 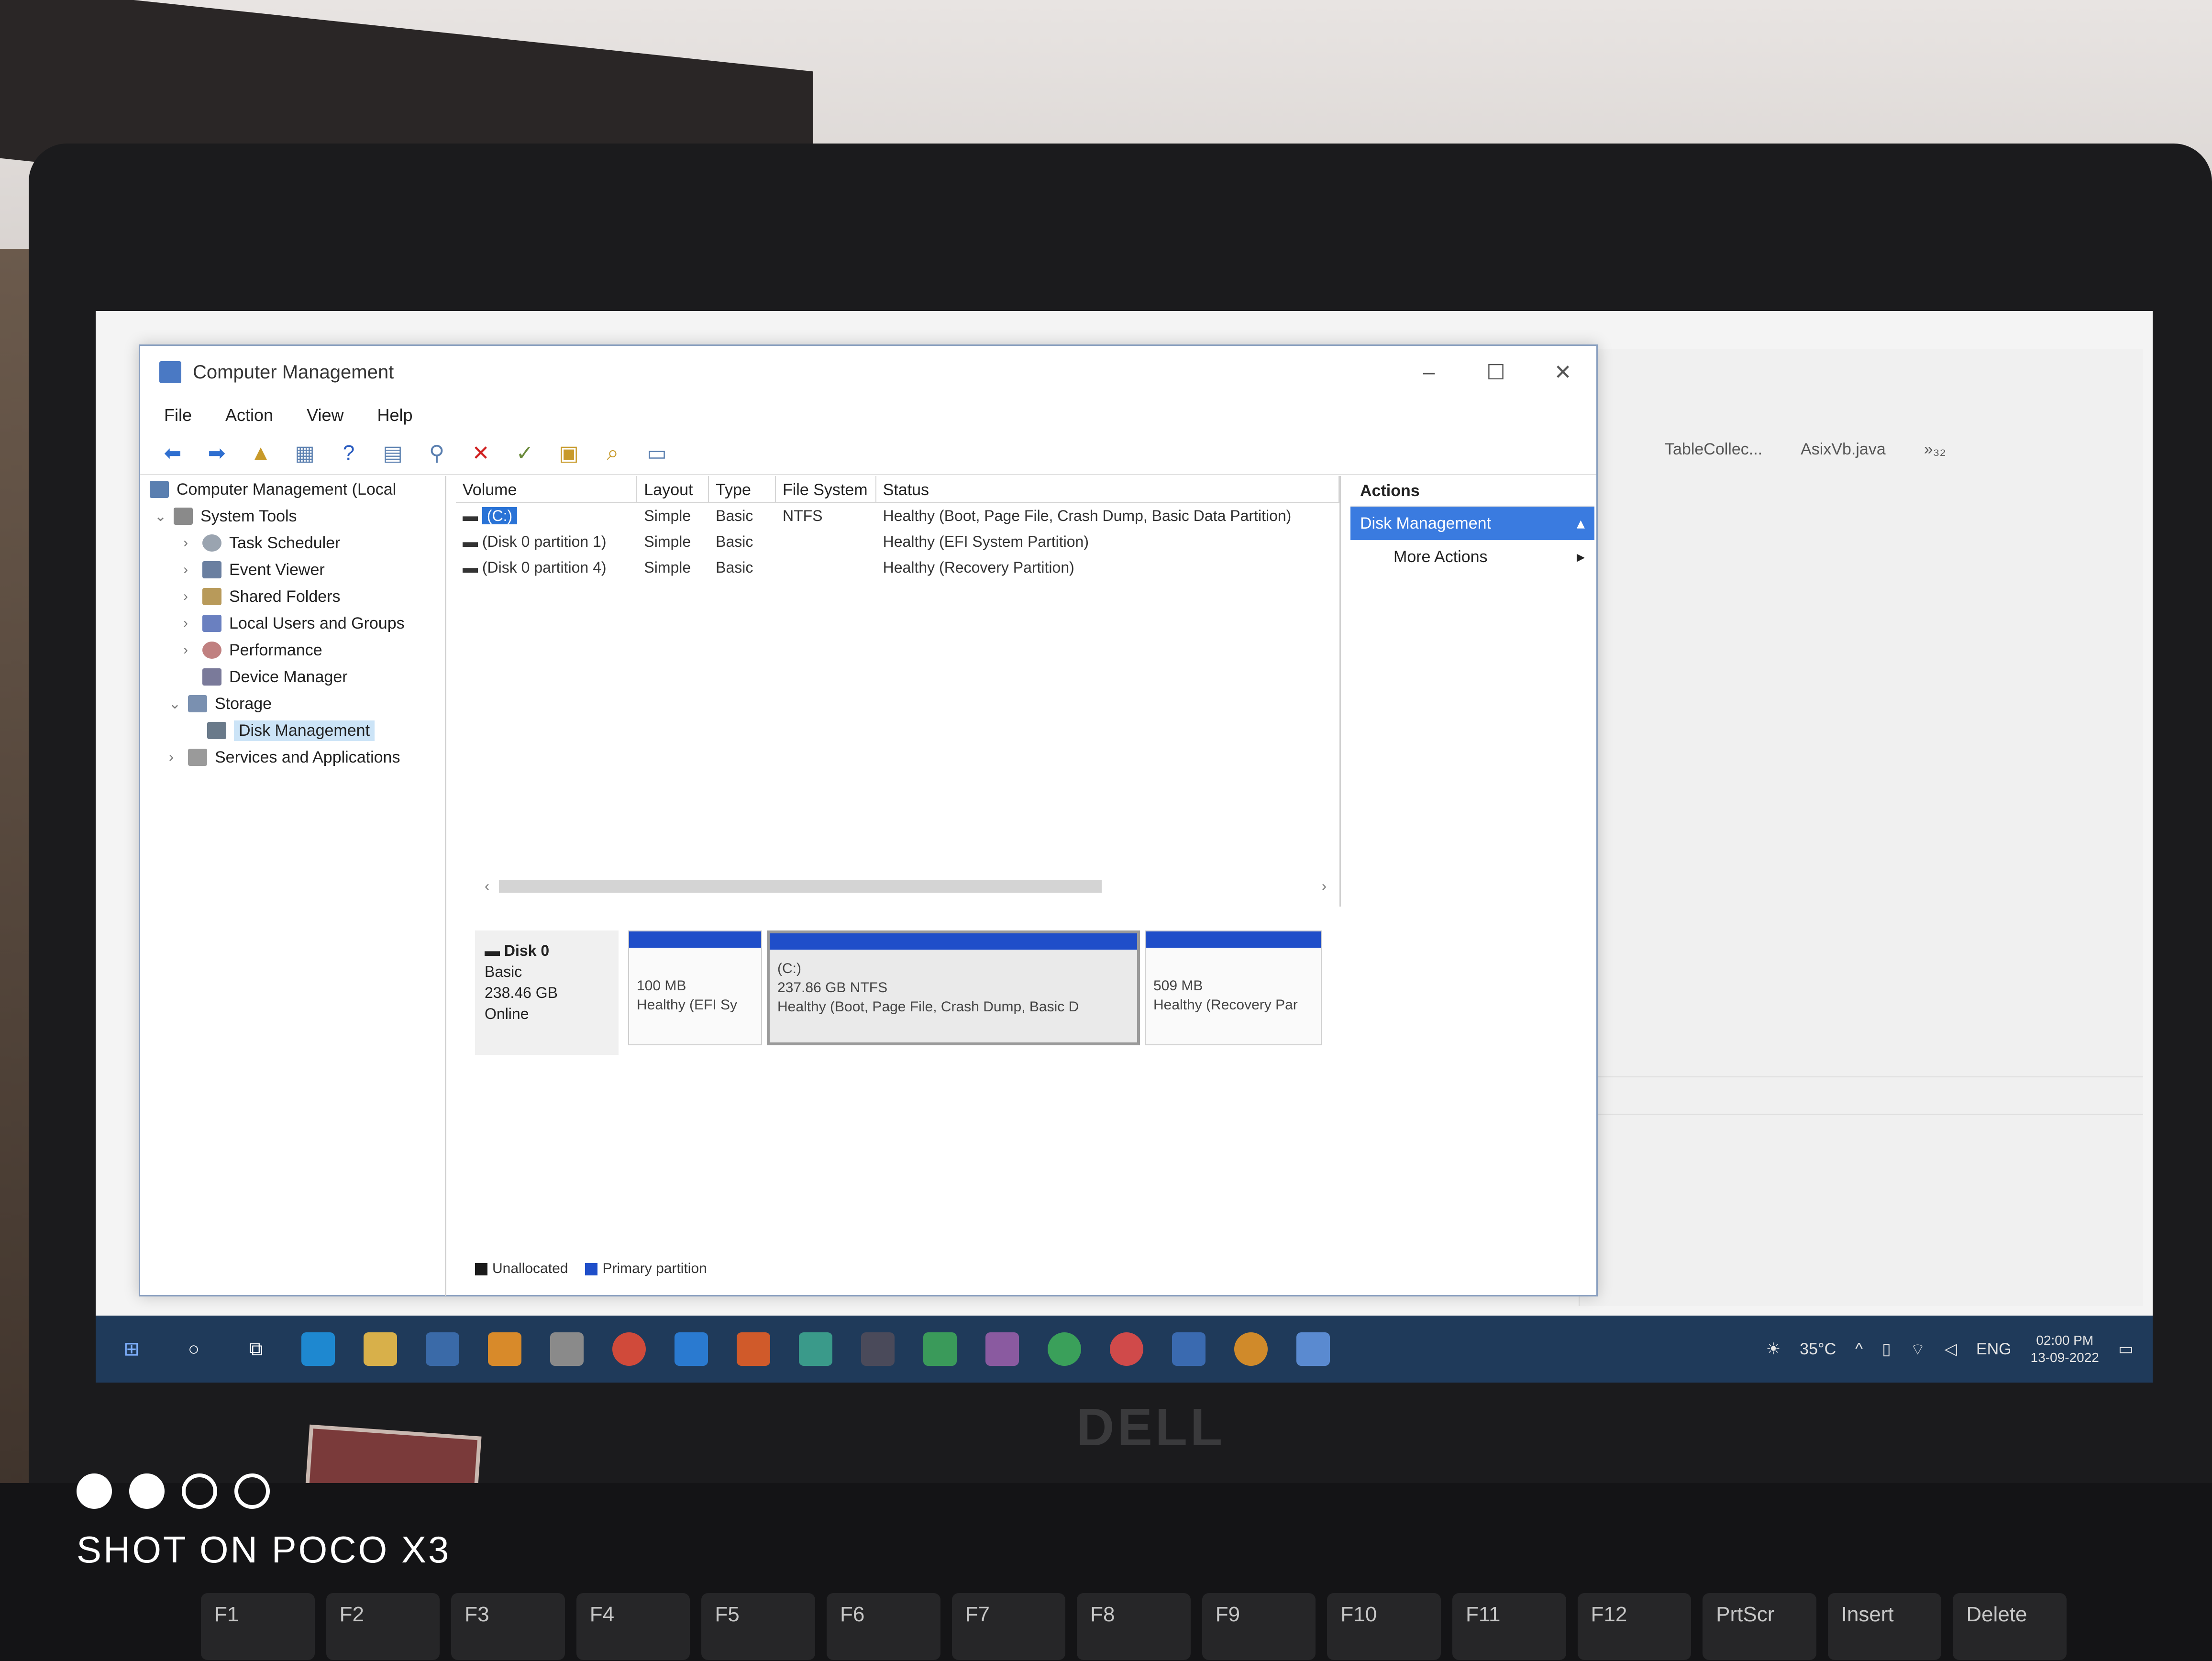 I want to click on services-icon, so click(x=197, y=758).